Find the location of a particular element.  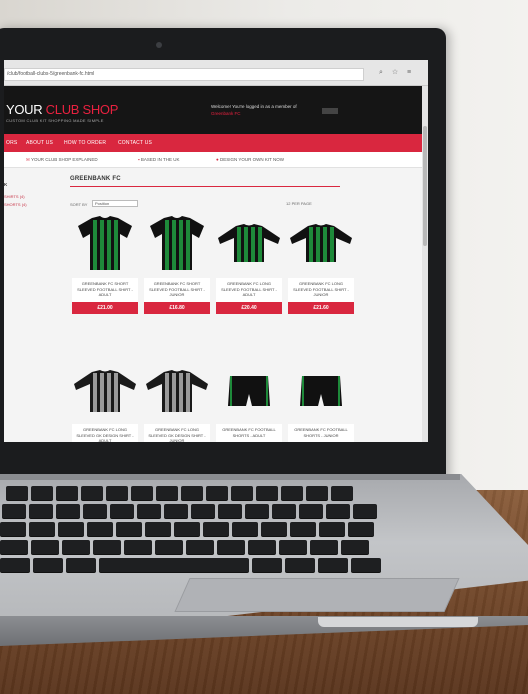

nav-item-how-to-order: HOW TO ORDER is located at coordinates (85, 143).